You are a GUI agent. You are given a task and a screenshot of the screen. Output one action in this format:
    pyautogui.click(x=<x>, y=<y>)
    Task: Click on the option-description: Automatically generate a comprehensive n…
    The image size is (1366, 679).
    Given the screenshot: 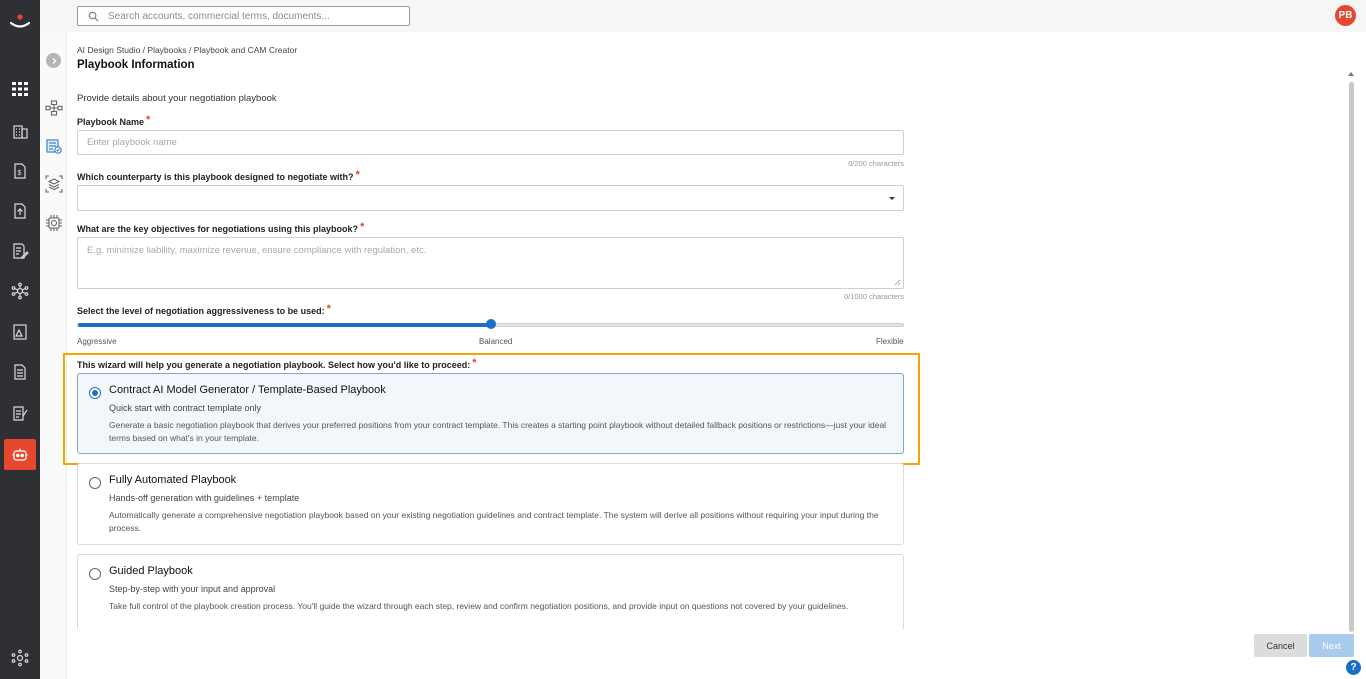 What is the action you would take?
    pyautogui.click(x=494, y=521)
    